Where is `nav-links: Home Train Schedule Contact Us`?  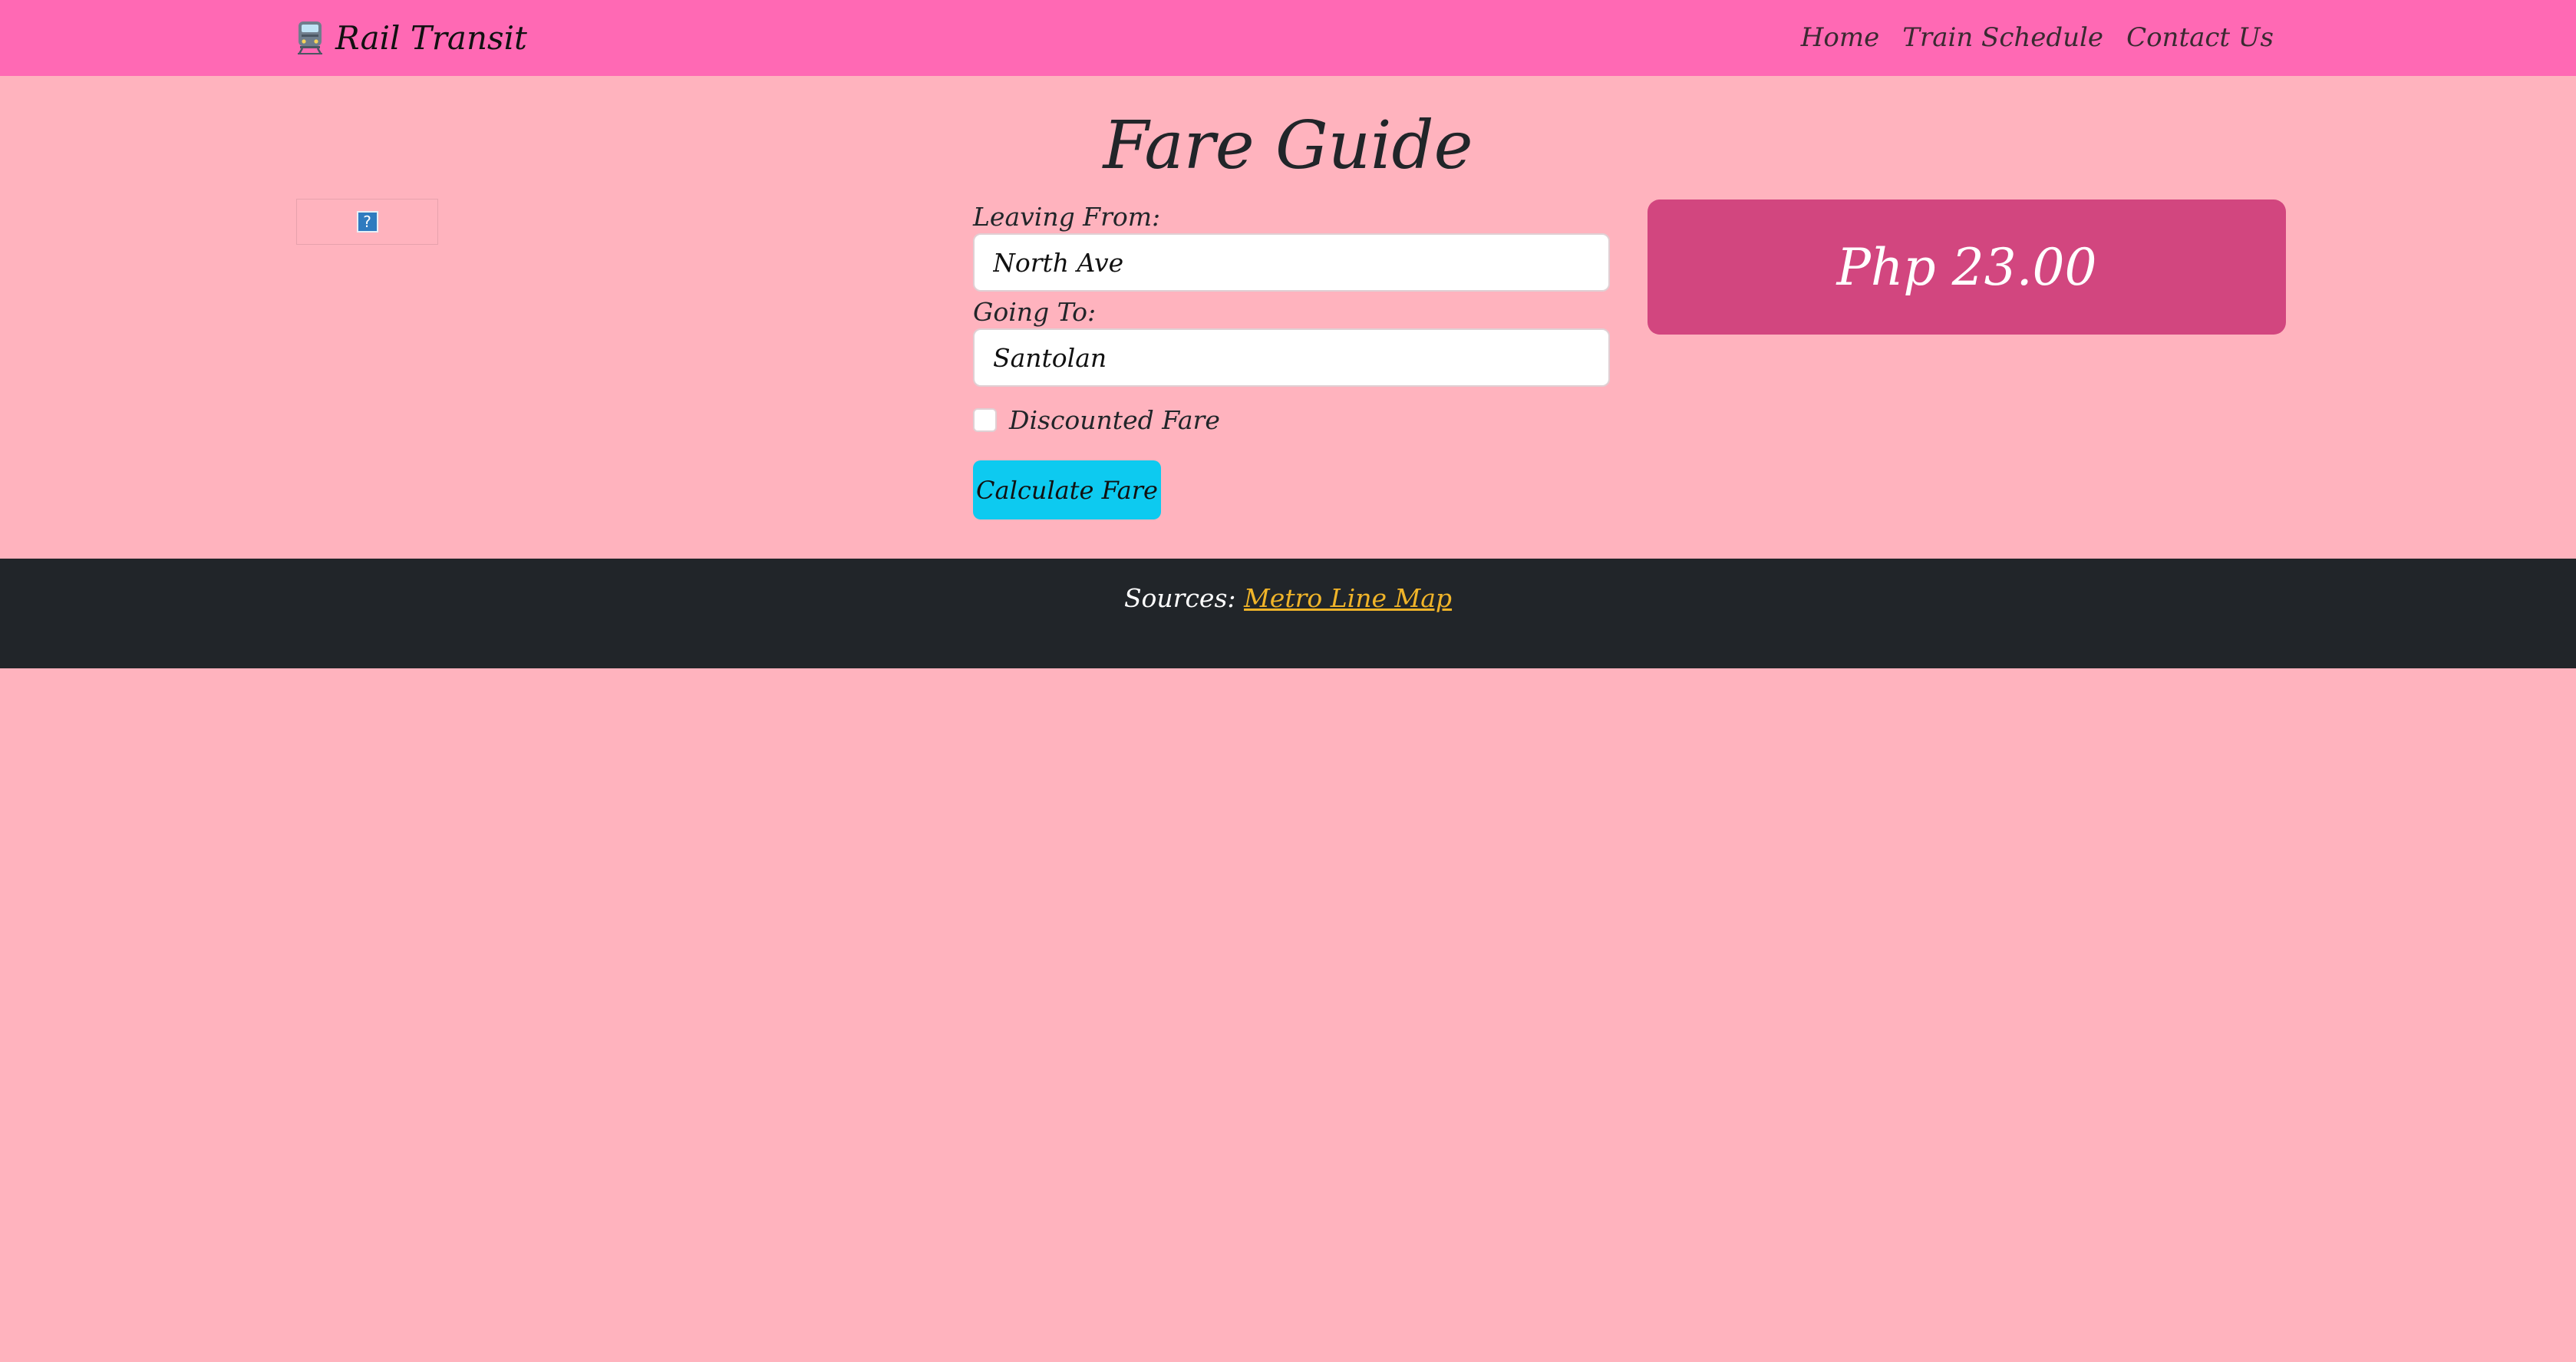
nav-links: Home Train Schedule Contact Us is located at coordinates (2037, 38).